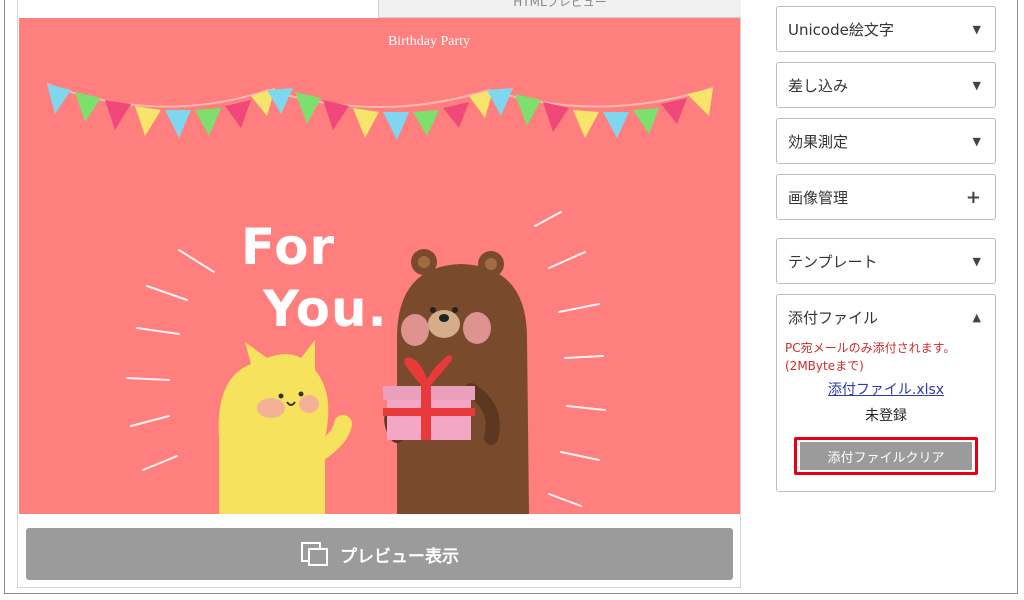  I want to click on attachment-status: 未登録, so click(886, 416).